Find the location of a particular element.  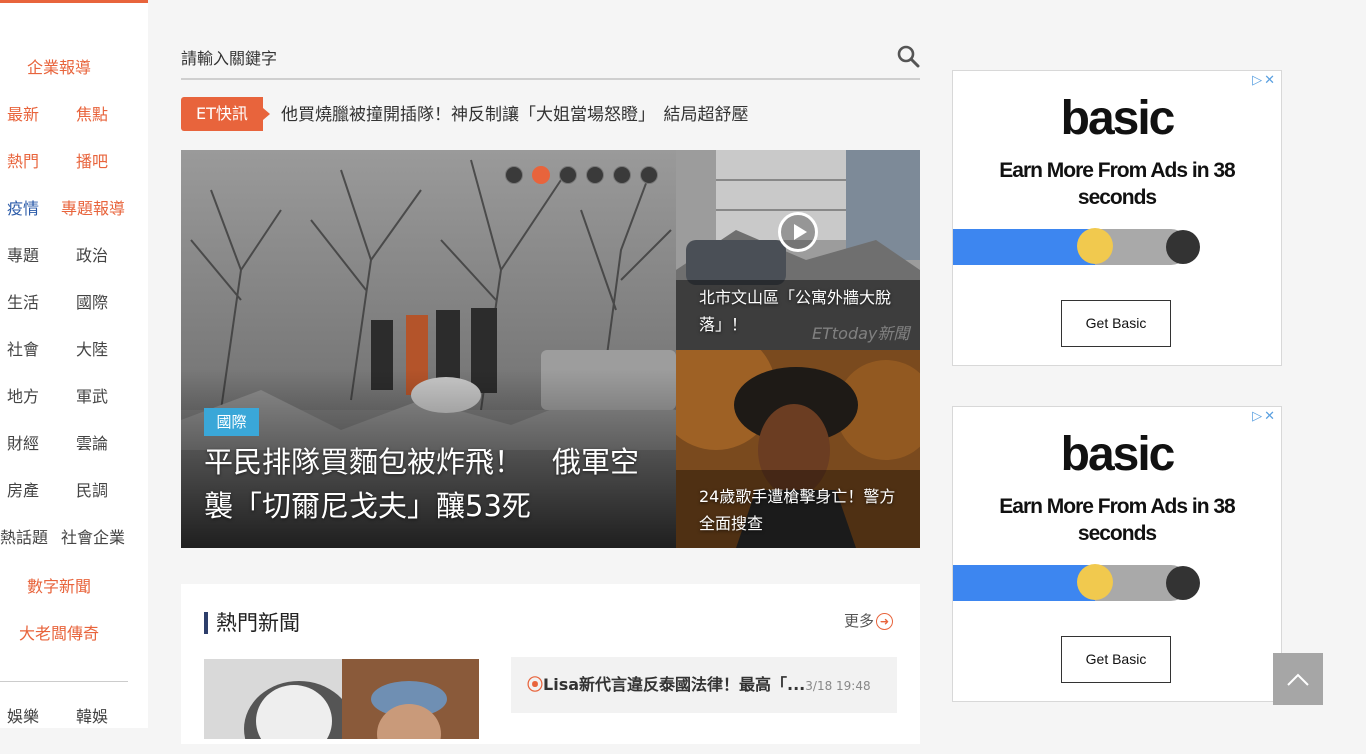

hero-category-badge: 國際 is located at coordinates (231, 422).